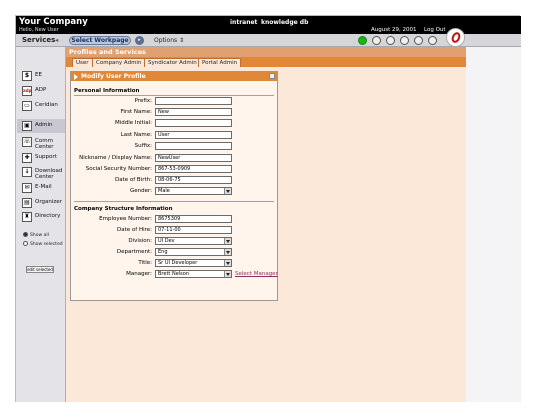 This screenshot has width=537, height=419. Describe the element at coordinates (256, 274) in the screenshot. I see `select-manager-link: Select Manager` at that location.